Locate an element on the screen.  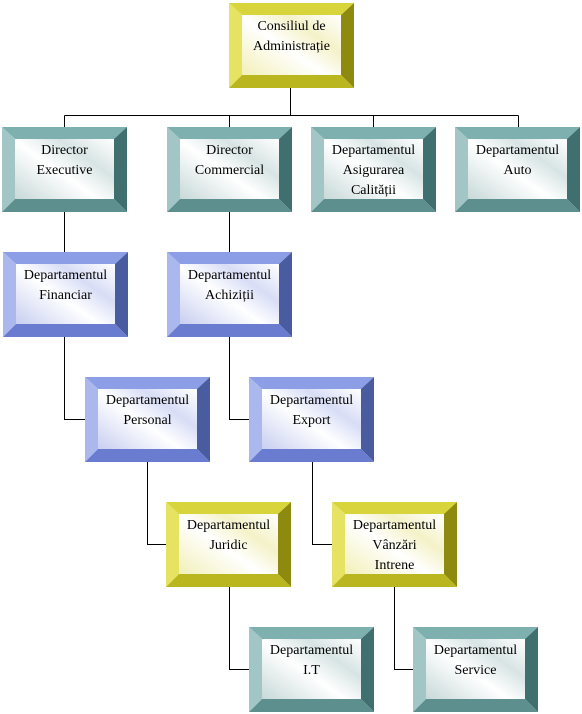
org-node-asigurarea-calitatii: Departamentul Asigurarea Calității is located at coordinates (373, 169).